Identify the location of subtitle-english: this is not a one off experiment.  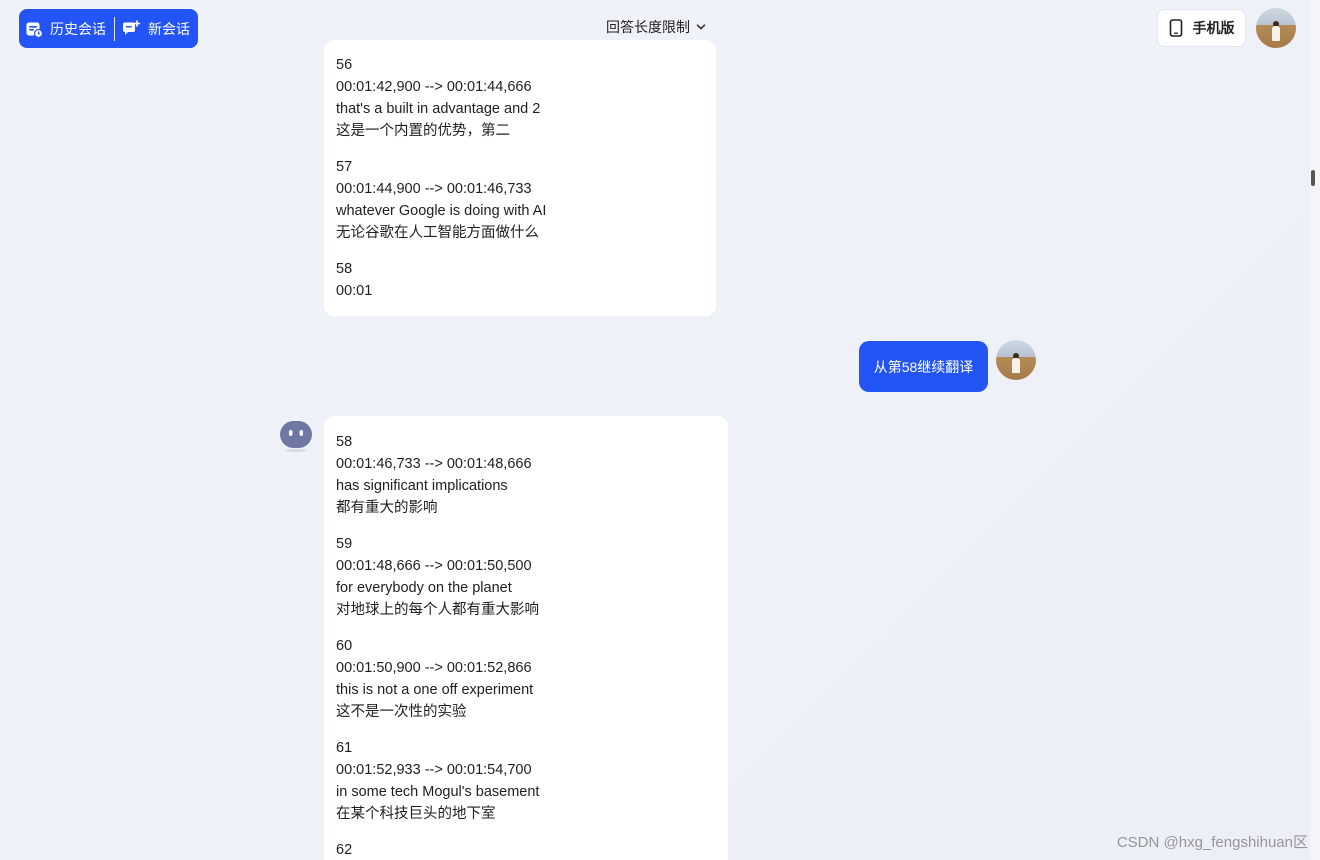
(435, 690).